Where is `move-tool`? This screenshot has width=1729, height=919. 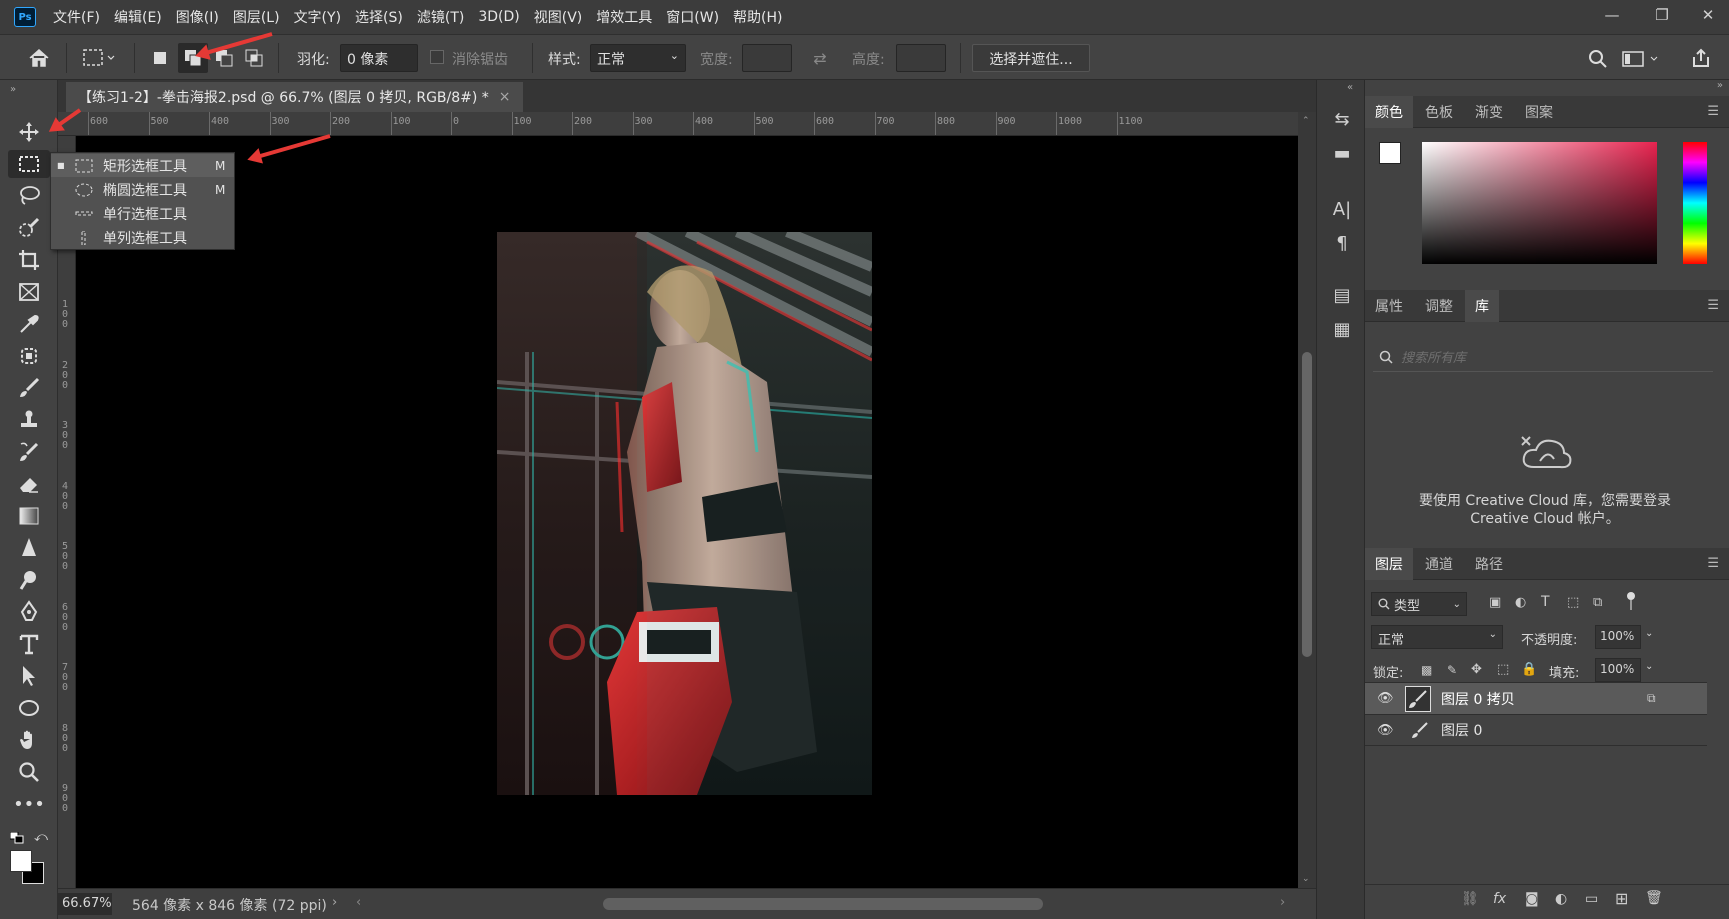 move-tool is located at coordinates (29, 132).